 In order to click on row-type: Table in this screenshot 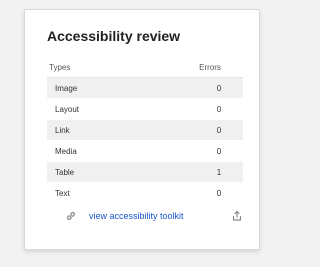, I will do `click(65, 172)`.